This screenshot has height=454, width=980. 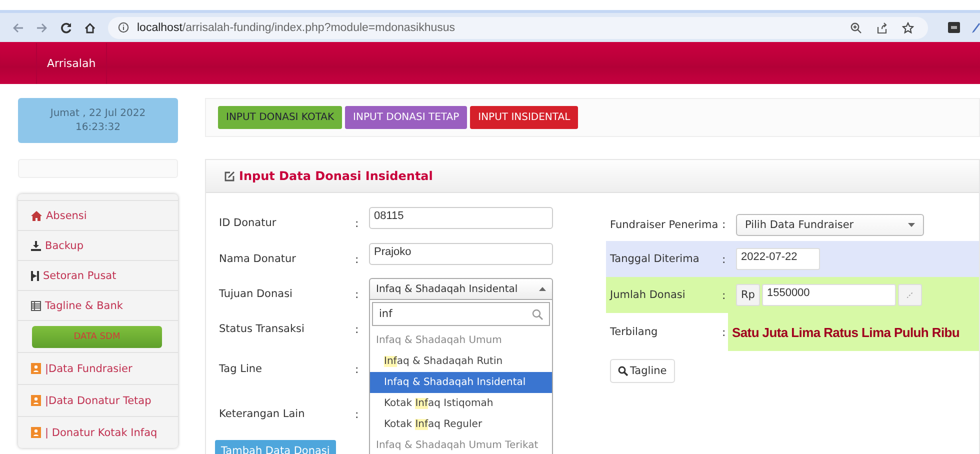 I want to click on menu-item: | Donatur Kotak Infaq, so click(x=88, y=432).